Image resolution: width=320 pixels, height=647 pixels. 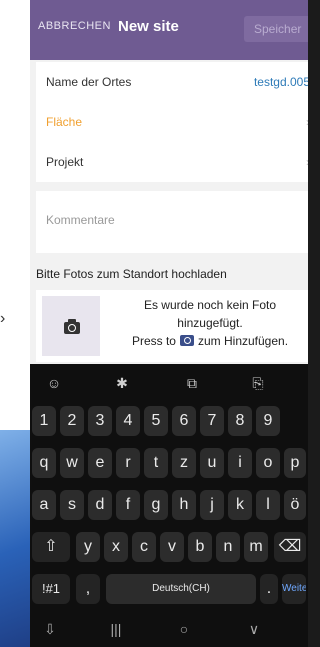 What do you see at coordinates (210, 305) in the screenshot?
I see `photo-empty-line1: Es wurde noch kein Foto` at bounding box center [210, 305].